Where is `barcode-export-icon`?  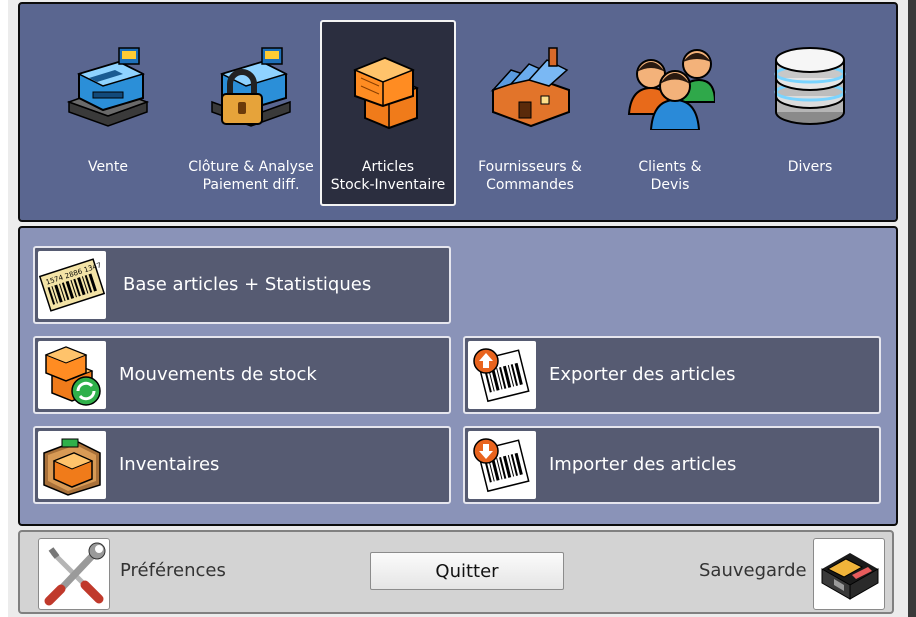 barcode-export-icon is located at coordinates (501, 375).